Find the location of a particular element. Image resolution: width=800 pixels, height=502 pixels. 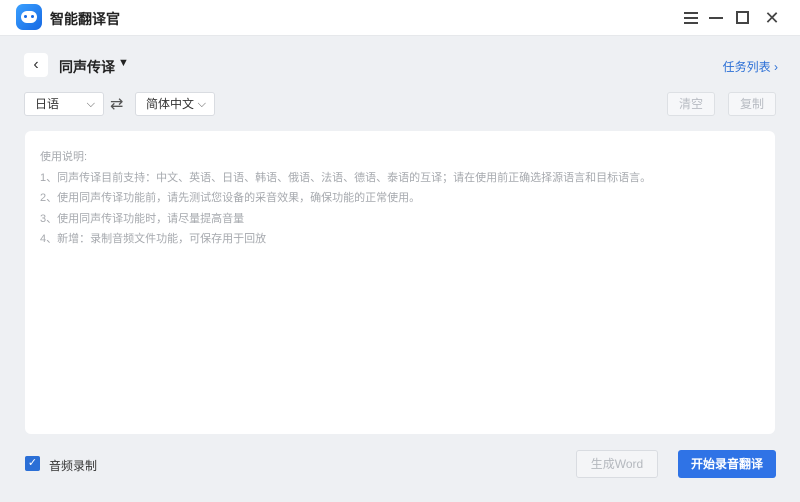

instructions-heading: 使用说明: is located at coordinates (64, 157).